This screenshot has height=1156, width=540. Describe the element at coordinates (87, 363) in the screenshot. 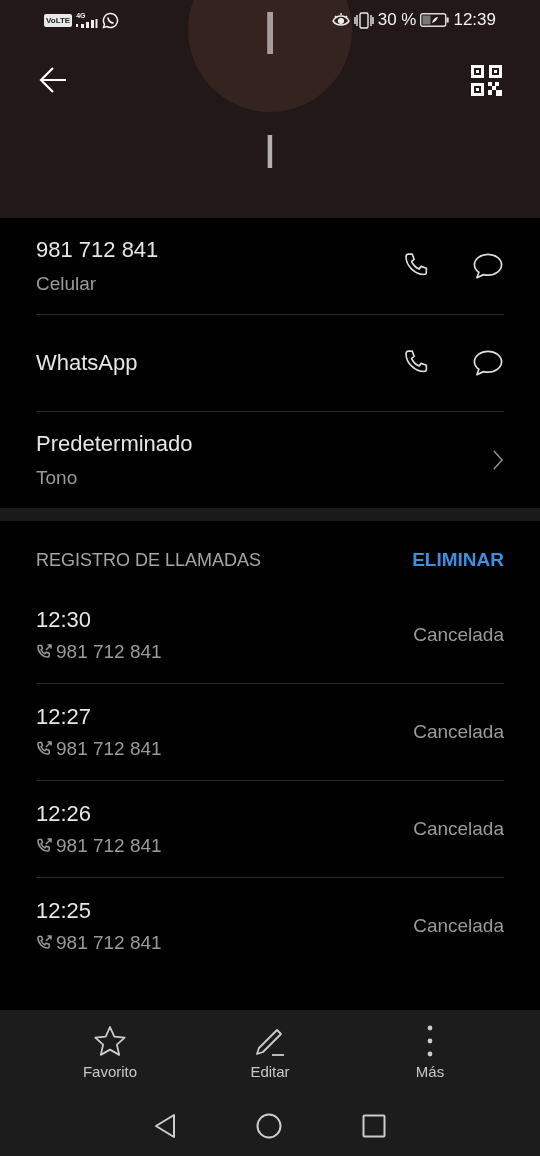

I see `row-title: WhatsApp` at that location.